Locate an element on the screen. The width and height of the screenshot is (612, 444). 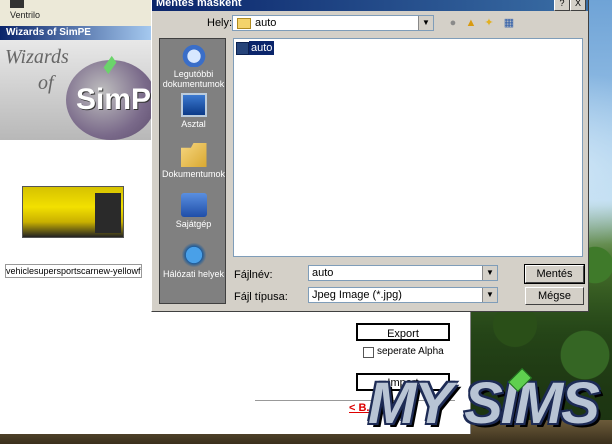
close-button: X is located at coordinates (578, 5).